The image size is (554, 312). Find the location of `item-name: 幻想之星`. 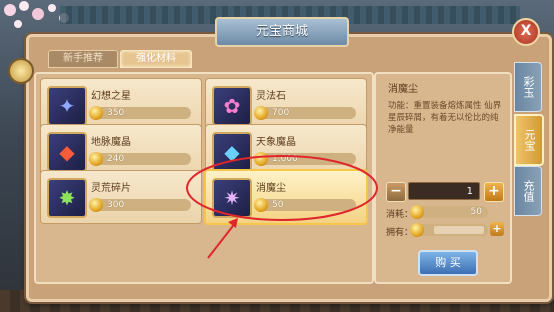

item-name: 幻想之星 is located at coordinates (111, 96).